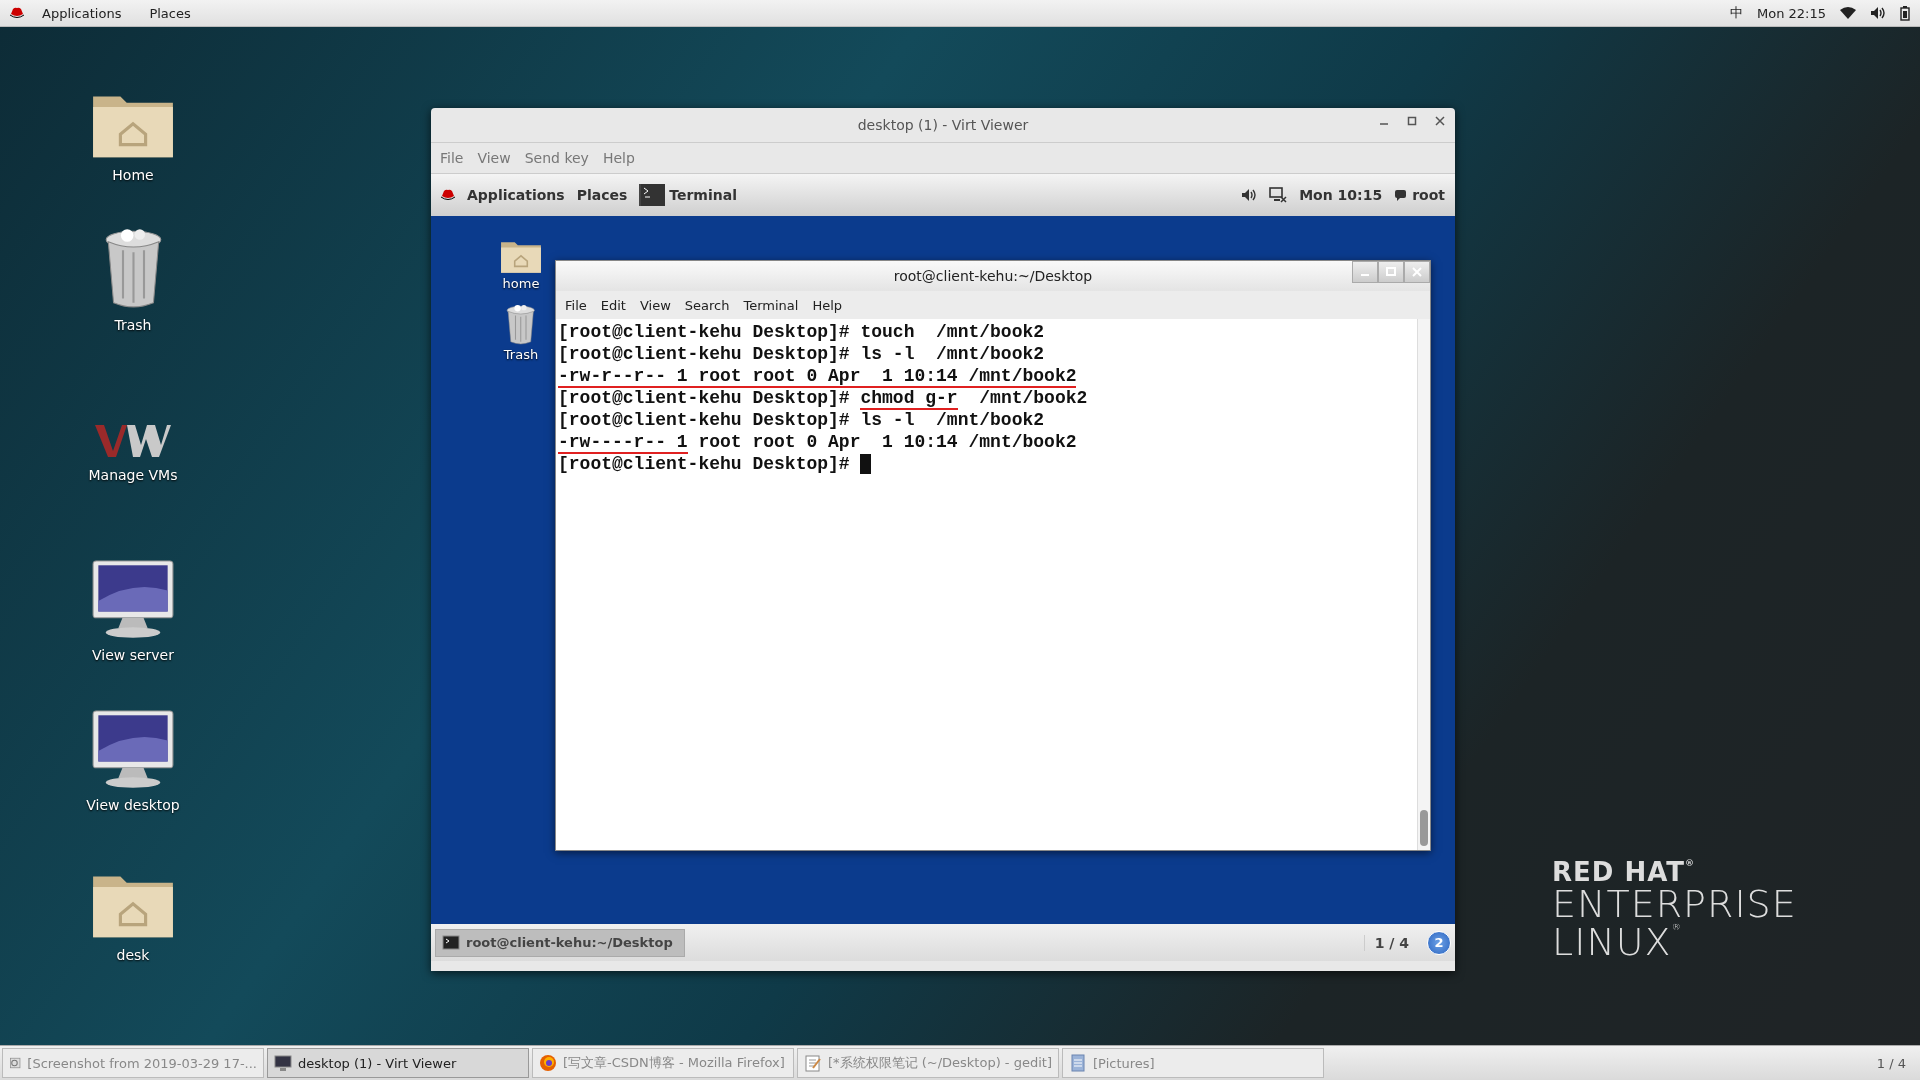 This screenshot has width=1920, height=1080. What do you see at coordinates (1791, 13) in the screenshot?
I see `clock: Mon 22:15` at bounding box center [1791, 13].